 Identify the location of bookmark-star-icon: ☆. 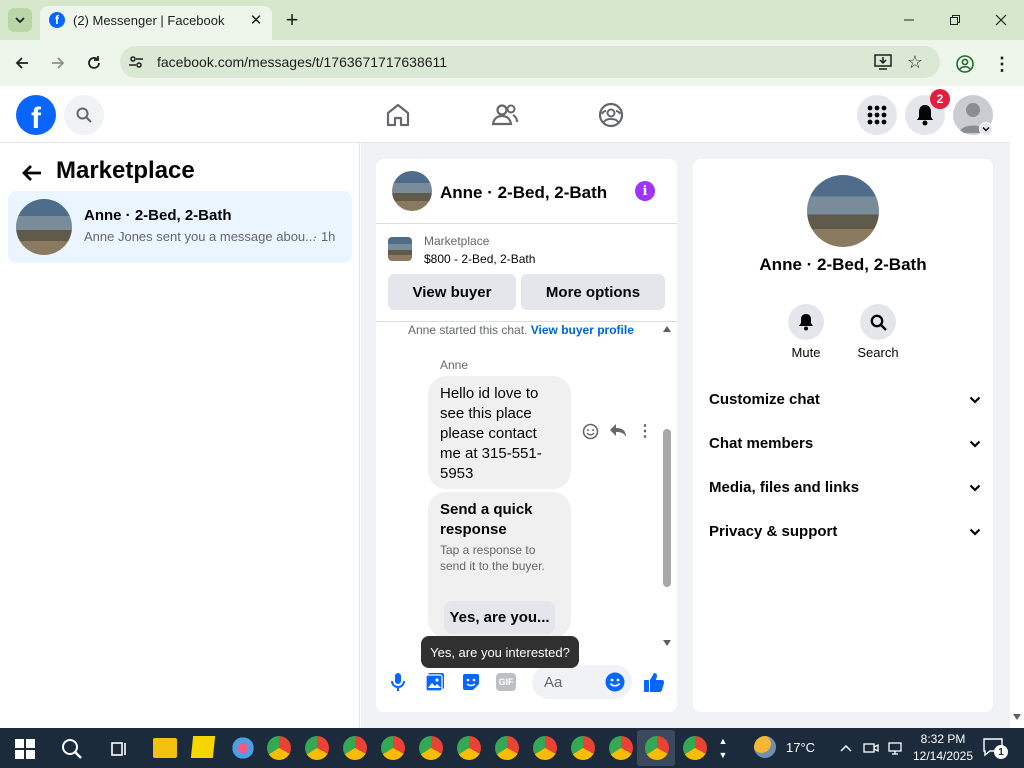
(915, 62).